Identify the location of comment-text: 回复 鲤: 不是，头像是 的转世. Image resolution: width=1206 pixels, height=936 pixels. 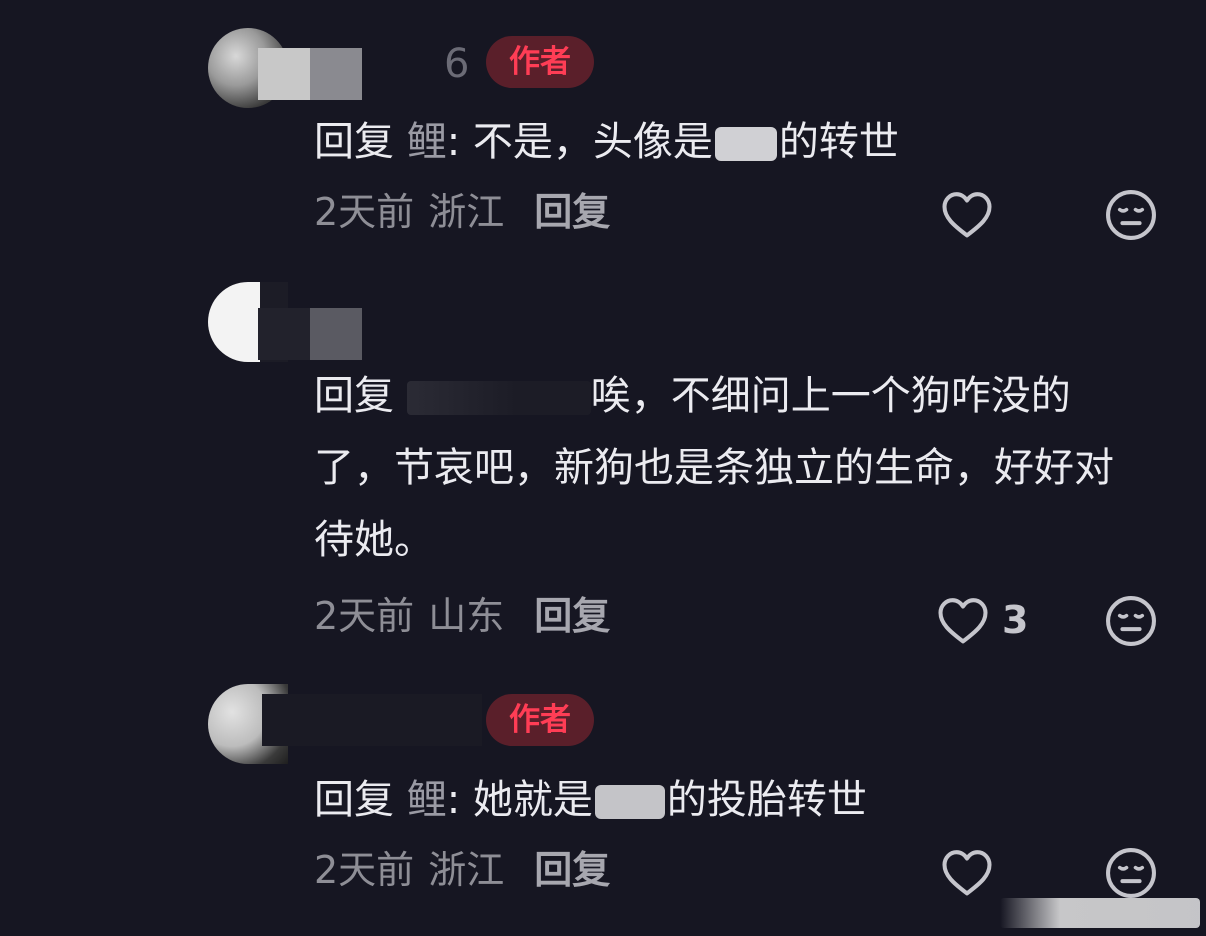
(729, 142).